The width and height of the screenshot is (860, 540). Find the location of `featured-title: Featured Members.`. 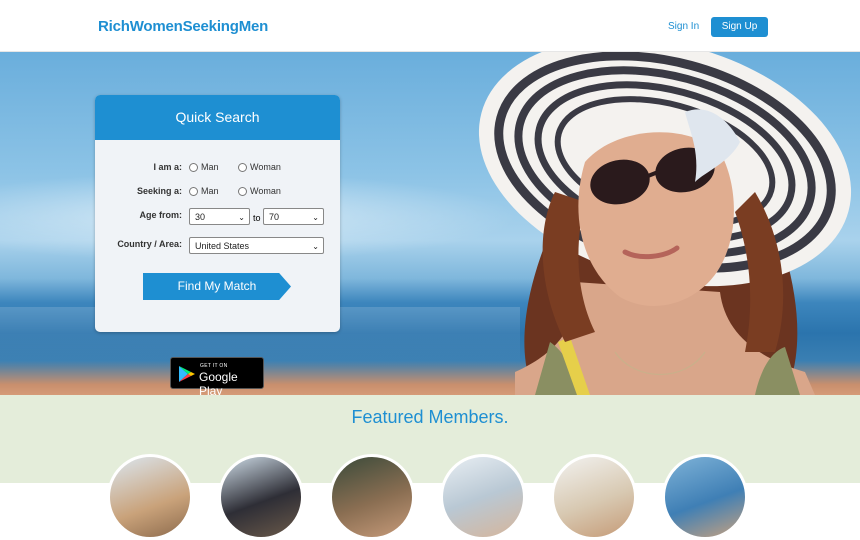

featured-title: Featured Members. is located at coordinates (430, 417).